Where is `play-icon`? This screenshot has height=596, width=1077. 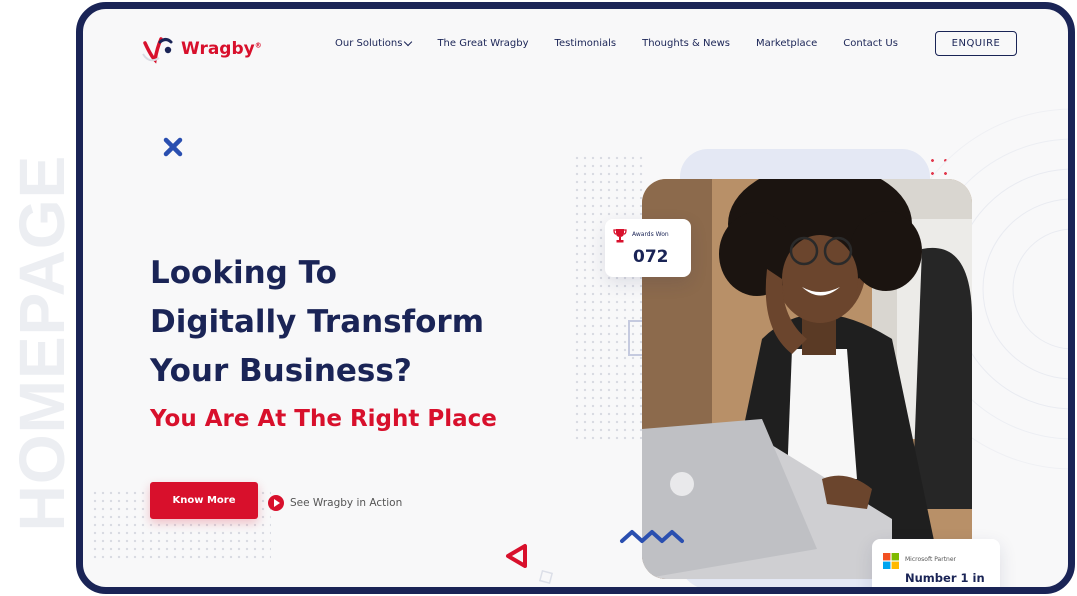
play-icon is located at coordinates (276, 503).